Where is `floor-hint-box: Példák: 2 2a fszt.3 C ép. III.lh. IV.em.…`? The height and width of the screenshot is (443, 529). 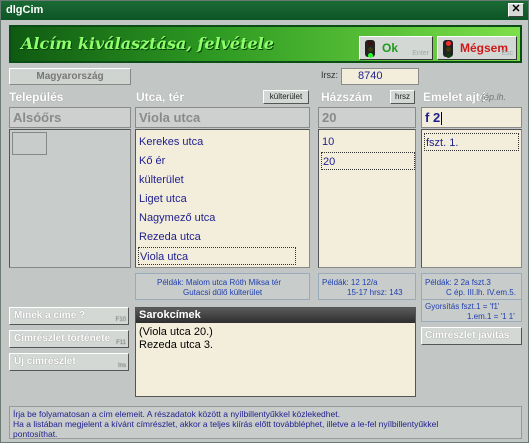
floor-hint-box: Példák: 2 2a fszt.3 C ép. III.lh. IV.em.… is located at coordinates (471, 286).